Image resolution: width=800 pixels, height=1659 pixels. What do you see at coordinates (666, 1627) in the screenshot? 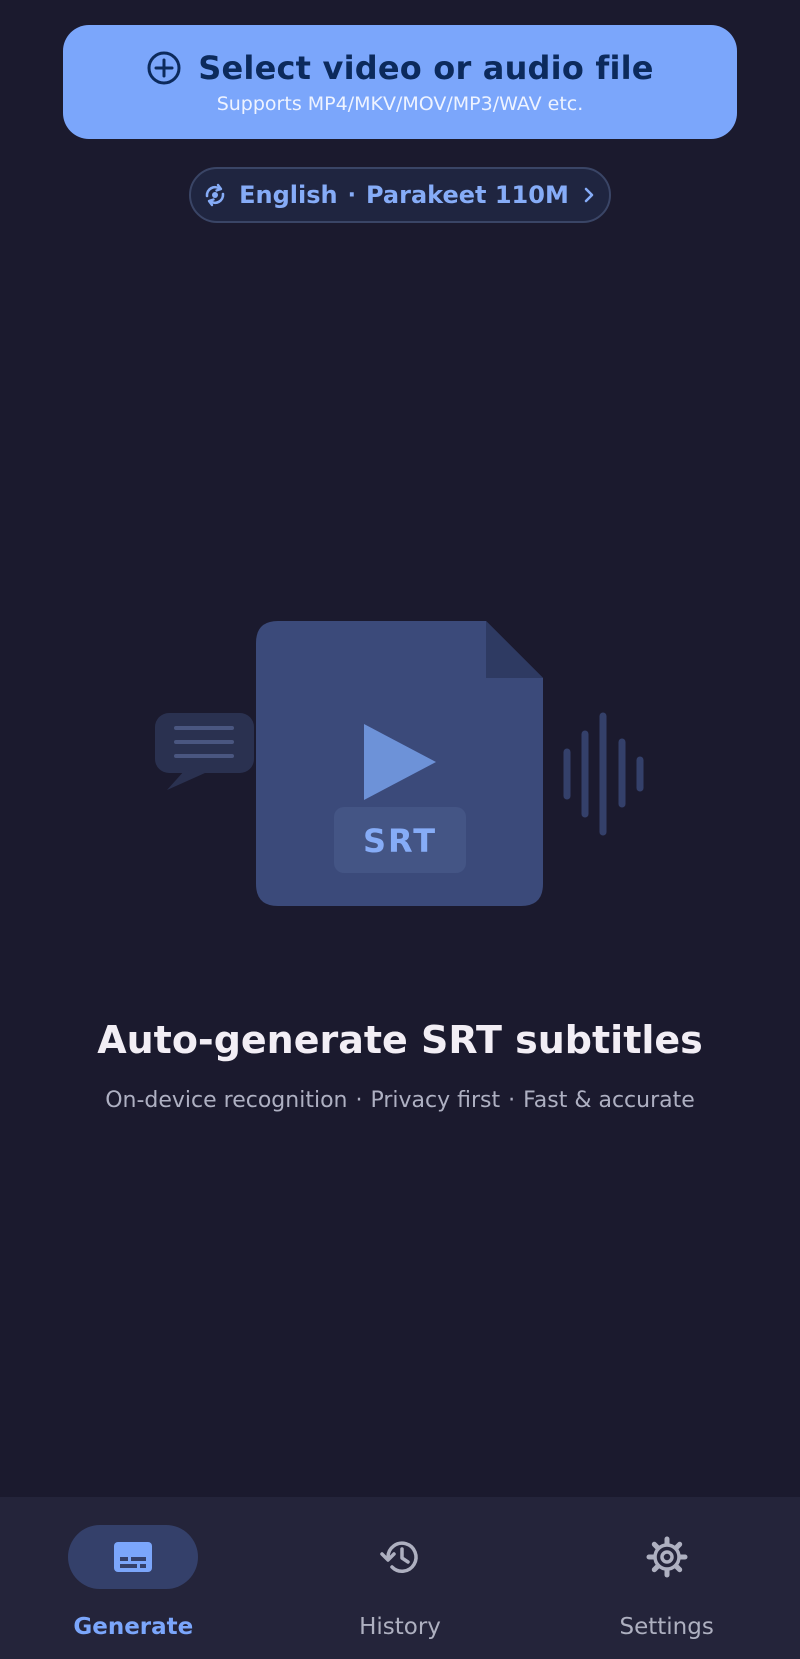
I see `nav-label-settings: Settings` at bounding box center [666, 1627].